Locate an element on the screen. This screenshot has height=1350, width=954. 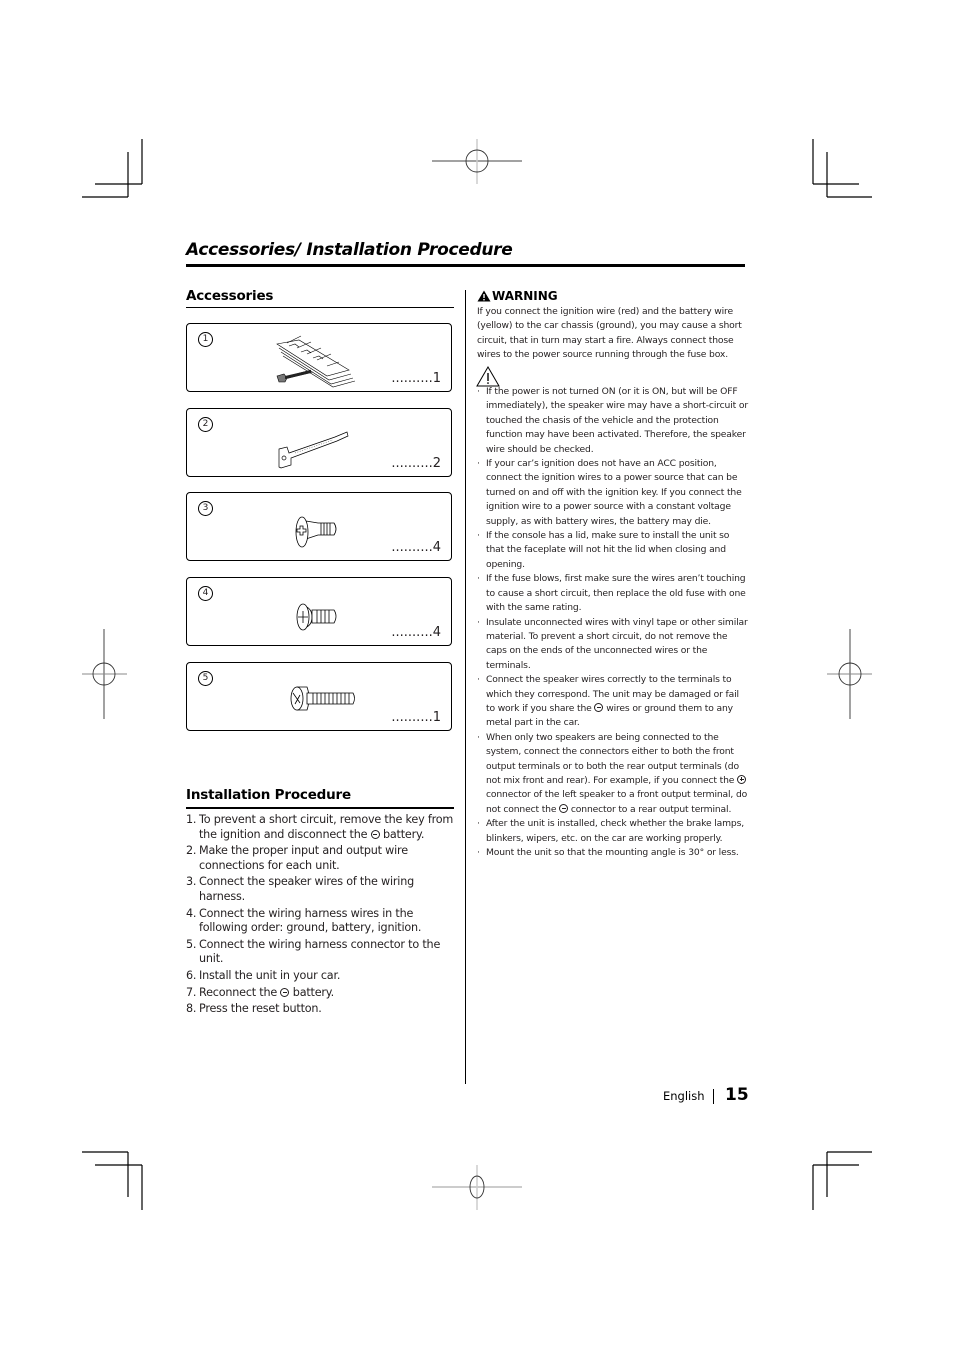
item-number: 3 is located at coordinates (205, 508).